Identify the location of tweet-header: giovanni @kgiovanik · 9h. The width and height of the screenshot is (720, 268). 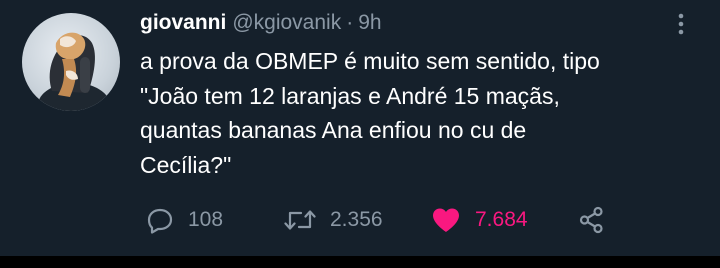
(261, 23).